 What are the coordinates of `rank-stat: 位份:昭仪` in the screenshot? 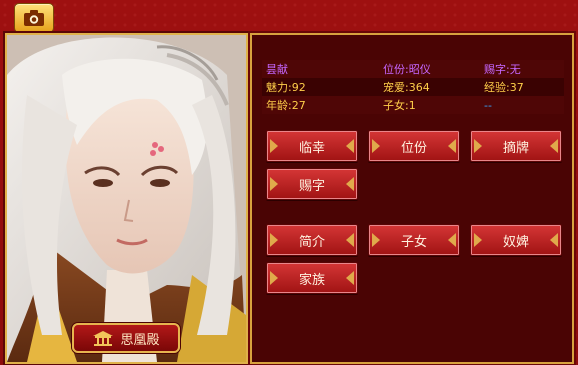 It's located at (407, 69).